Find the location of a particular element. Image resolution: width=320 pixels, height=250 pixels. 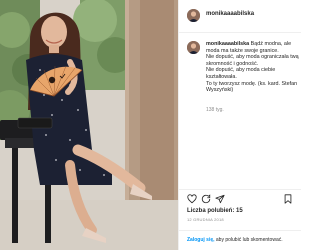

post-header: monikaaaabilska is located at coordinates (240, 16).